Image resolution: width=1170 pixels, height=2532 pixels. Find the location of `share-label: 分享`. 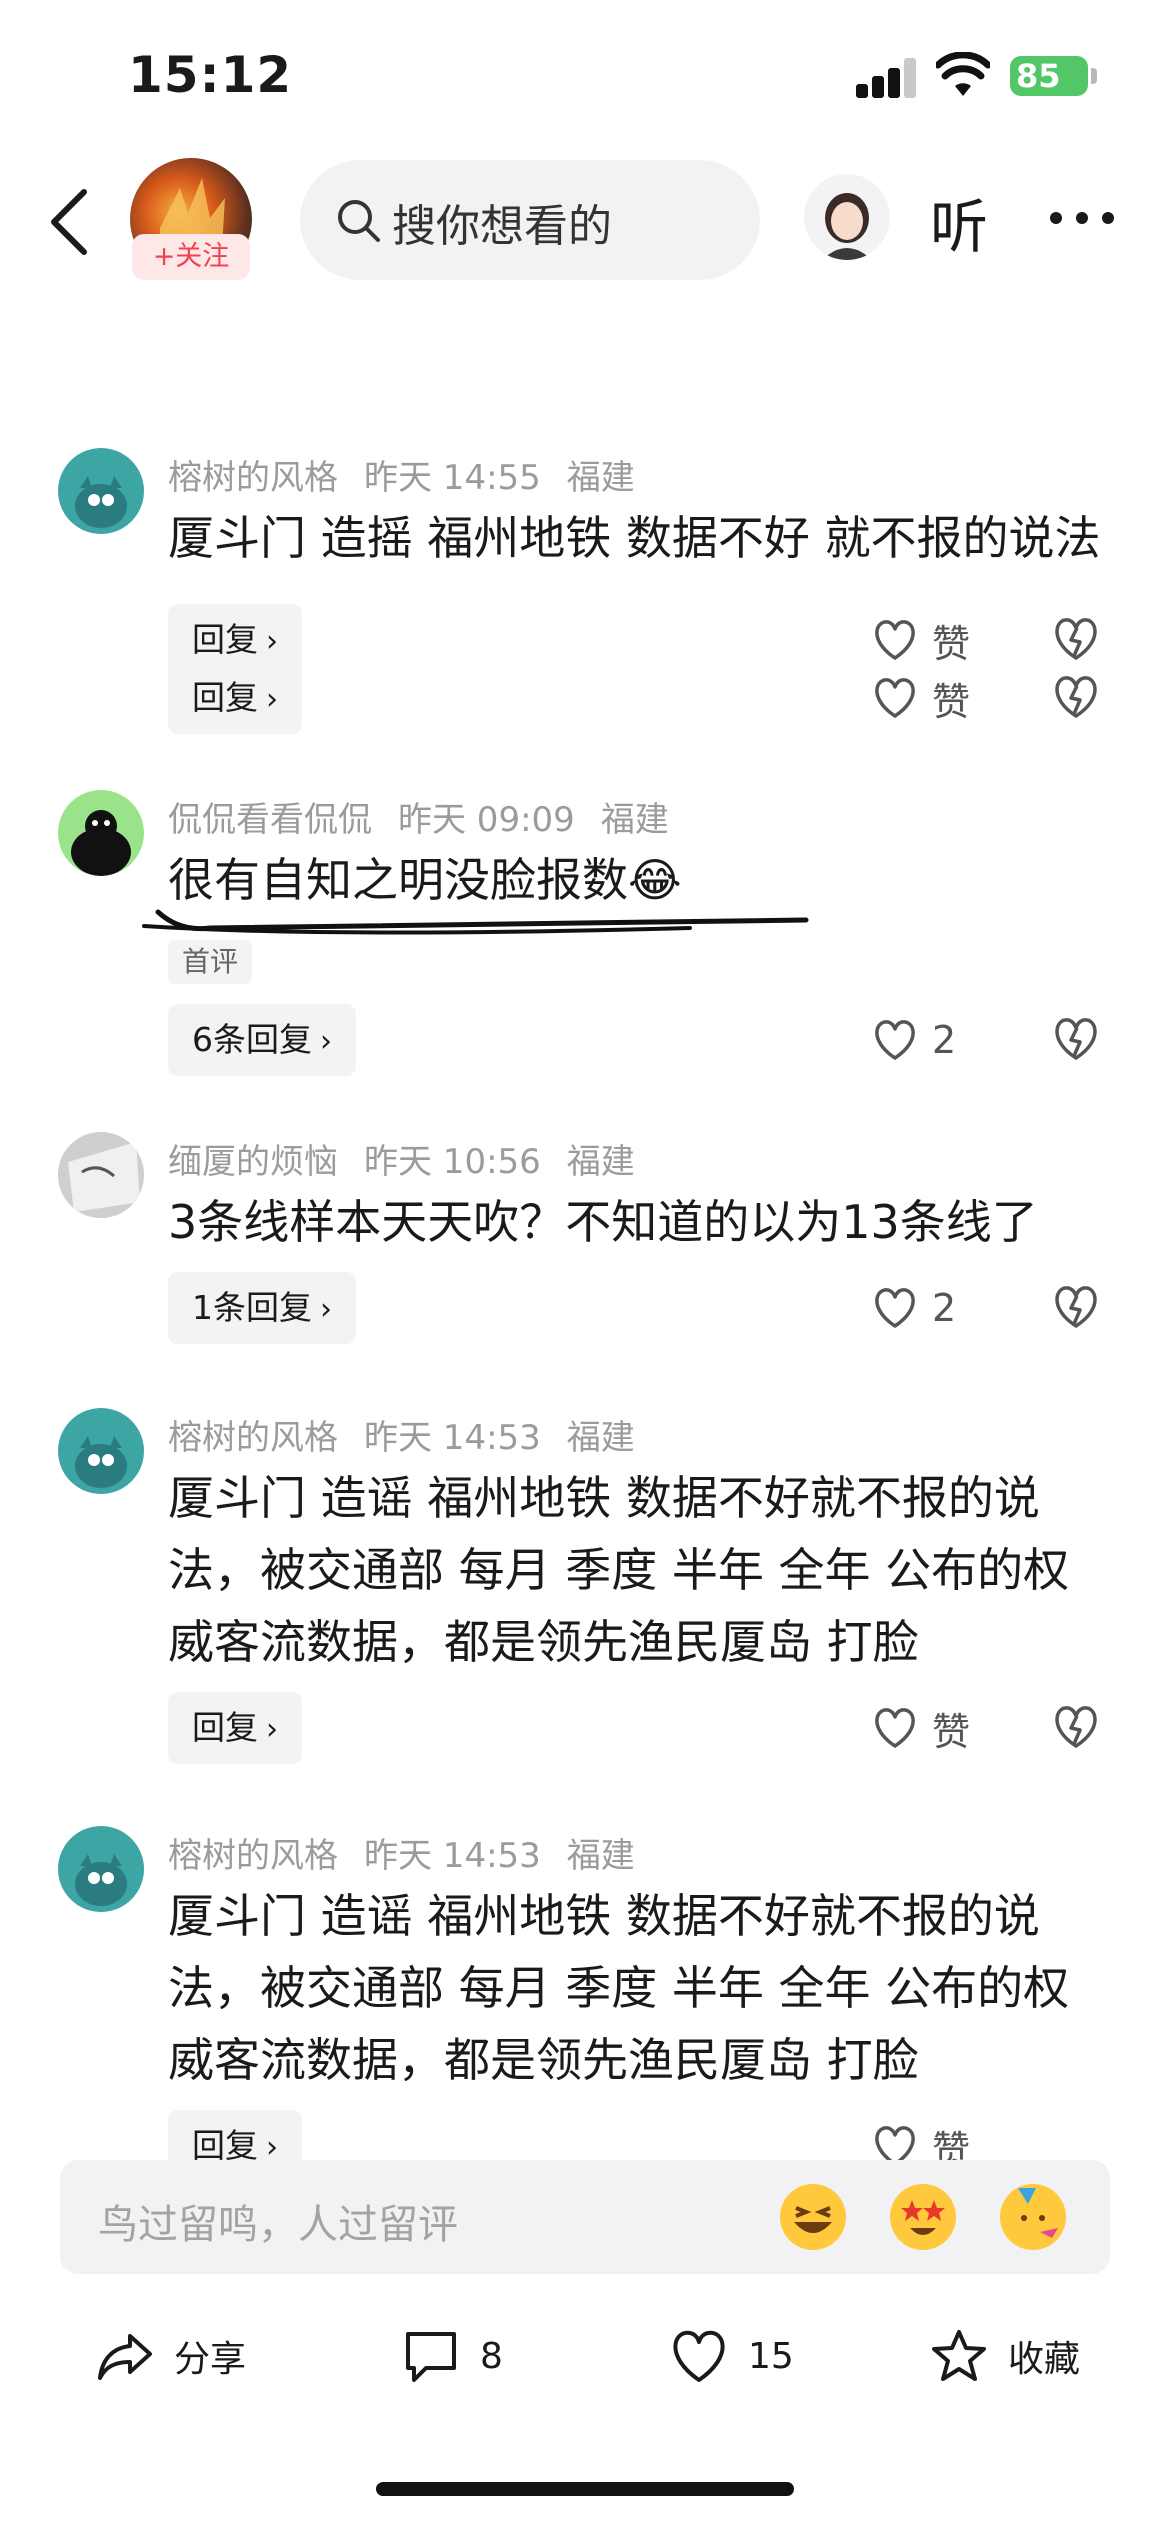

share-label: 分享 is located at coordinates (210, 2359).